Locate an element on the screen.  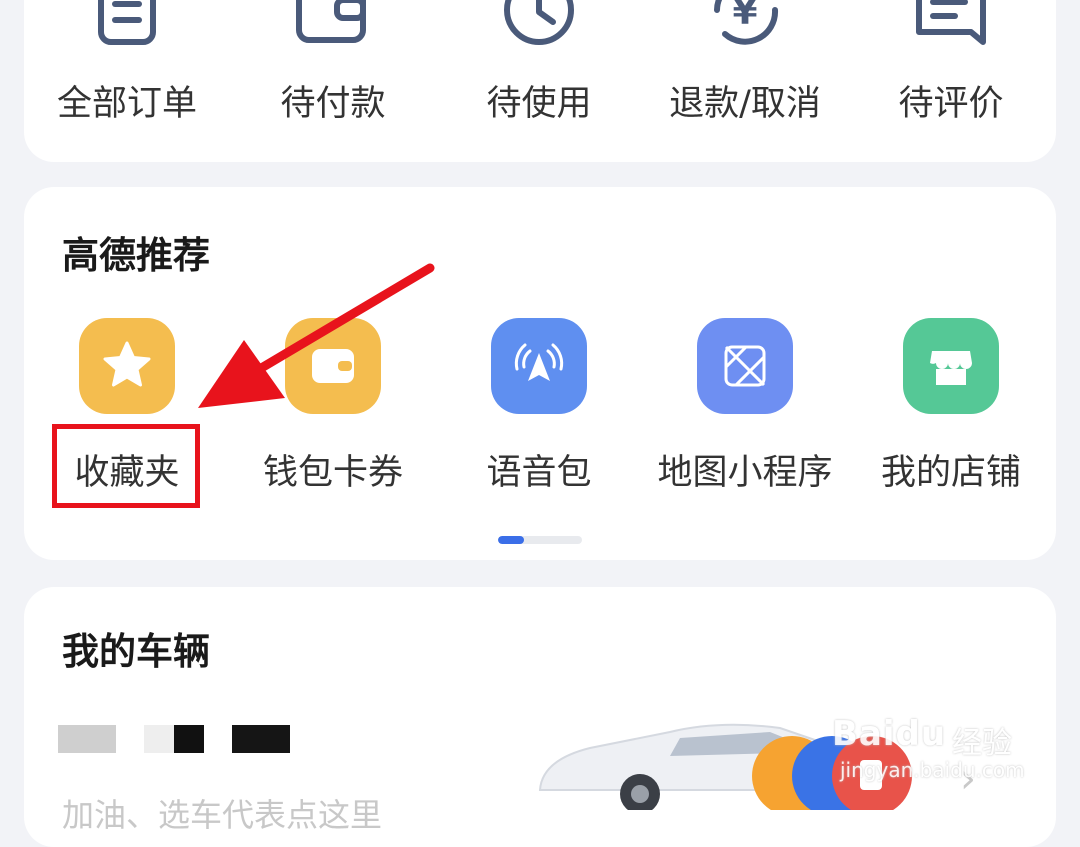
vehicles-subtitle: 加油、选车代表点这里 is located at coordinates (222, 815).